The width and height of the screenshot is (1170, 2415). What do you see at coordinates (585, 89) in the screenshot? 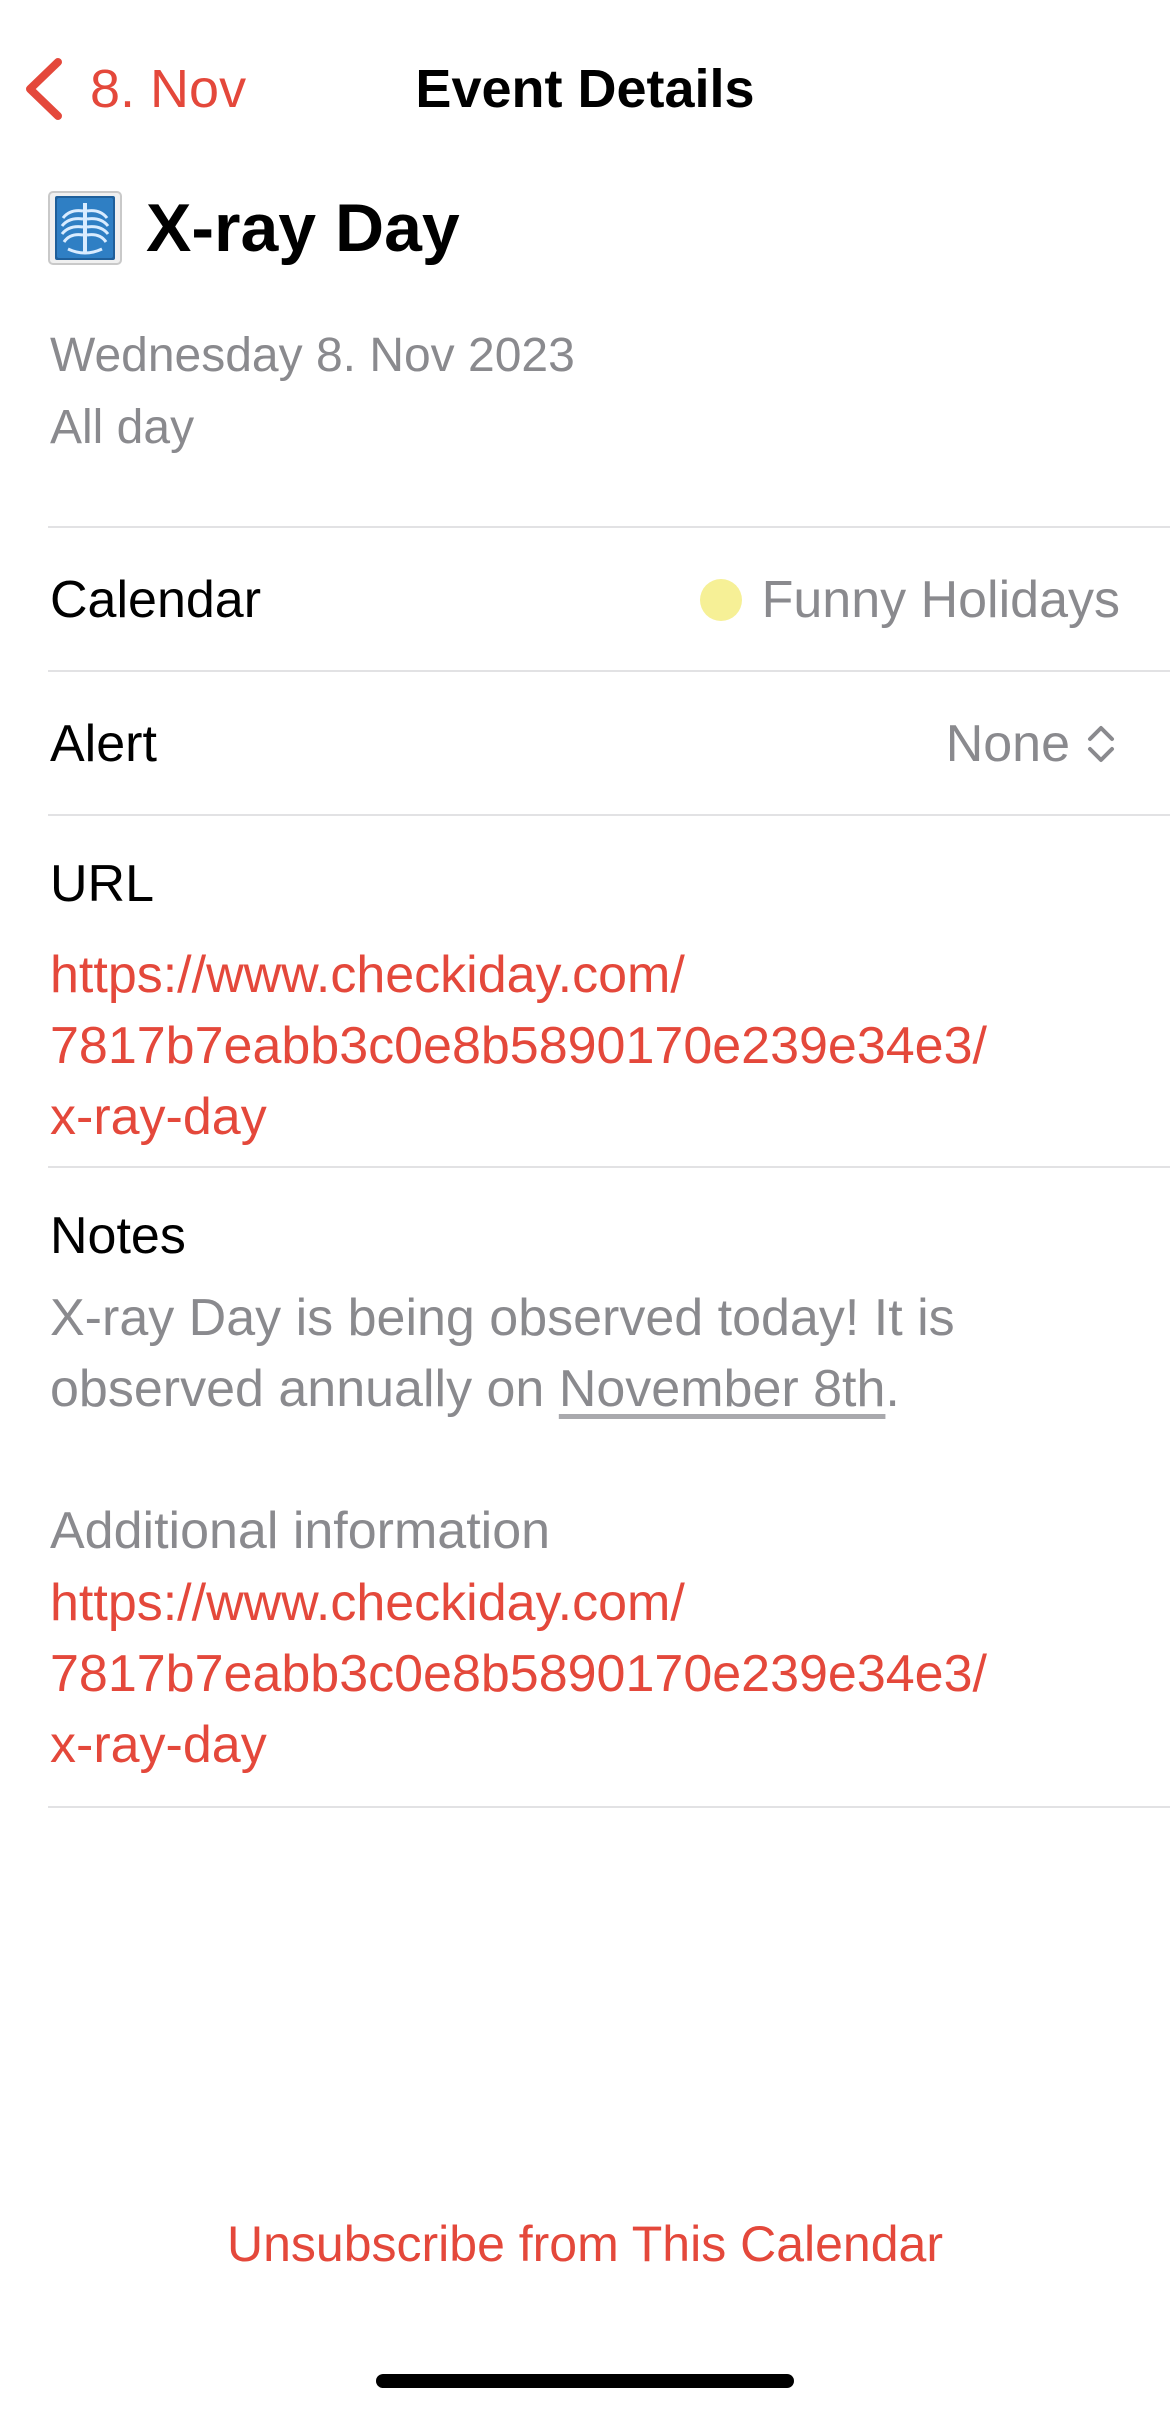
I see `page-title: Event Details` at bounding box center [585, 89].